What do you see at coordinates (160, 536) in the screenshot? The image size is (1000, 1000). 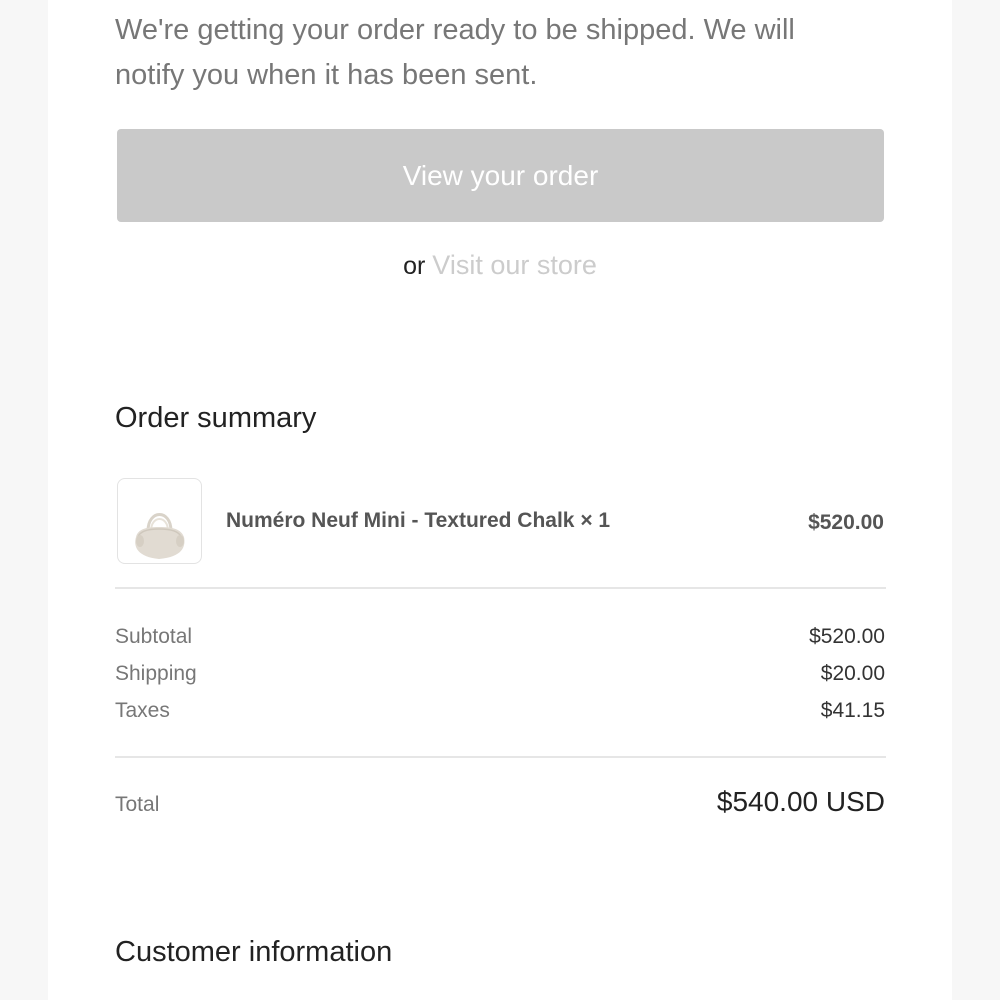 I see `handbag-icon` at bounding box center [160, 536].